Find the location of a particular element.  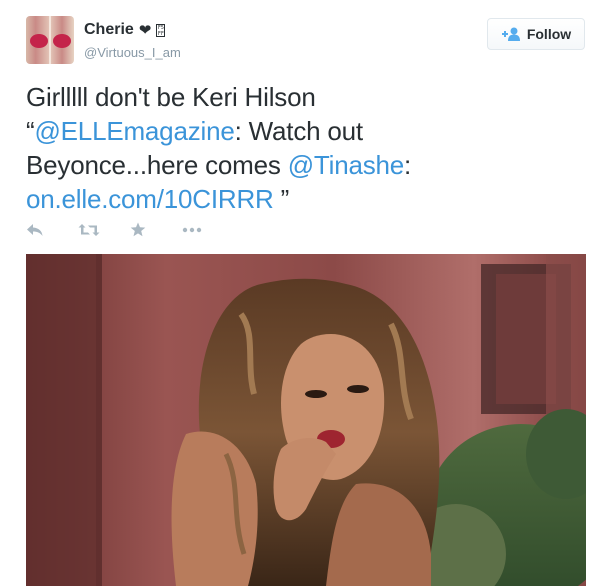

tweet-actions is located at coordinates (130, 229).